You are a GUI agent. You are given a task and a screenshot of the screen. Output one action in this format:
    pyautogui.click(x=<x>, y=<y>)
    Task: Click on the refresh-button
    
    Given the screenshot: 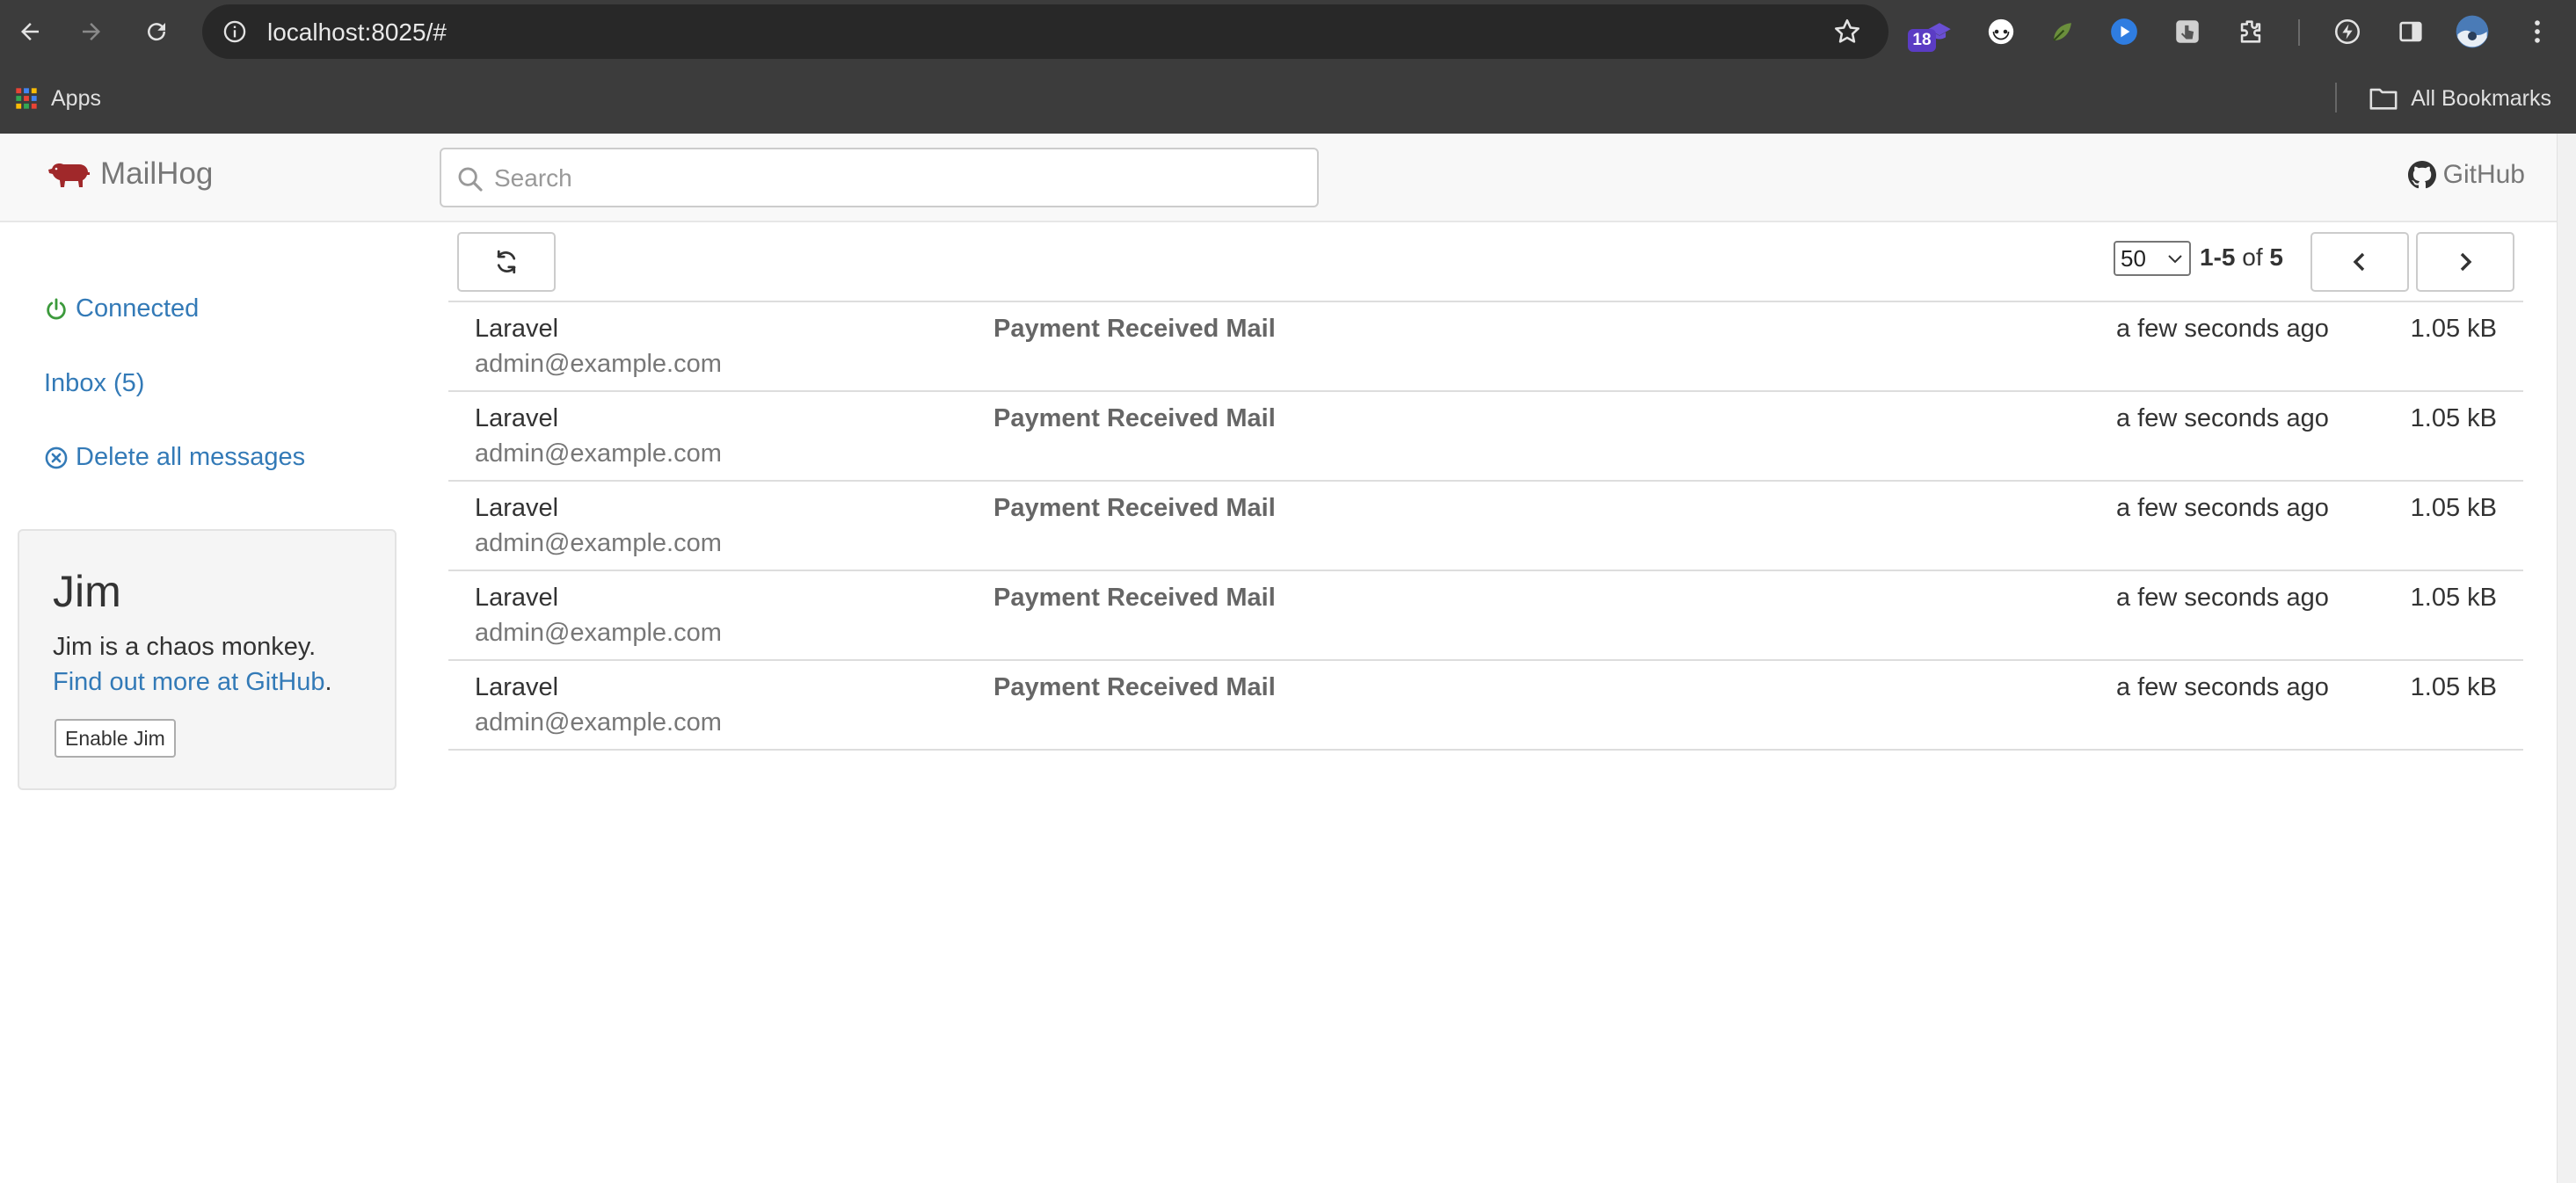 What is the action you would take?
    pyautogui.click(x=506, y=262)
    